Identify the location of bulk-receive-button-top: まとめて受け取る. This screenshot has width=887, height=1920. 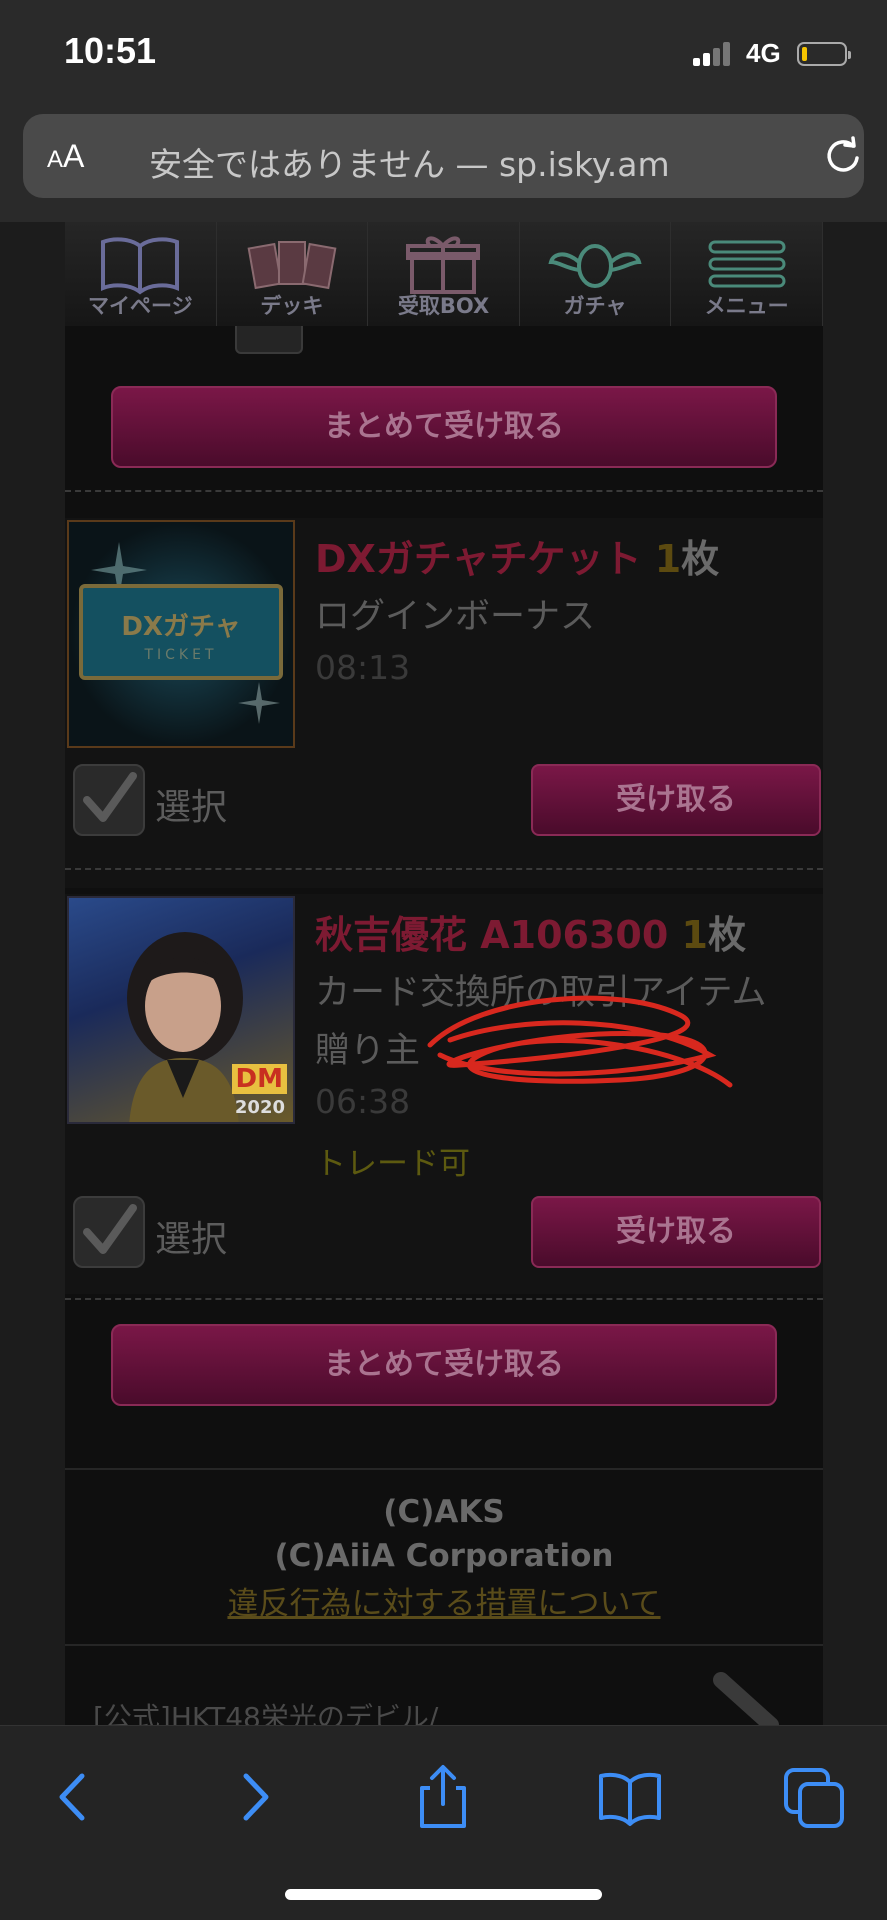
(444, 427).